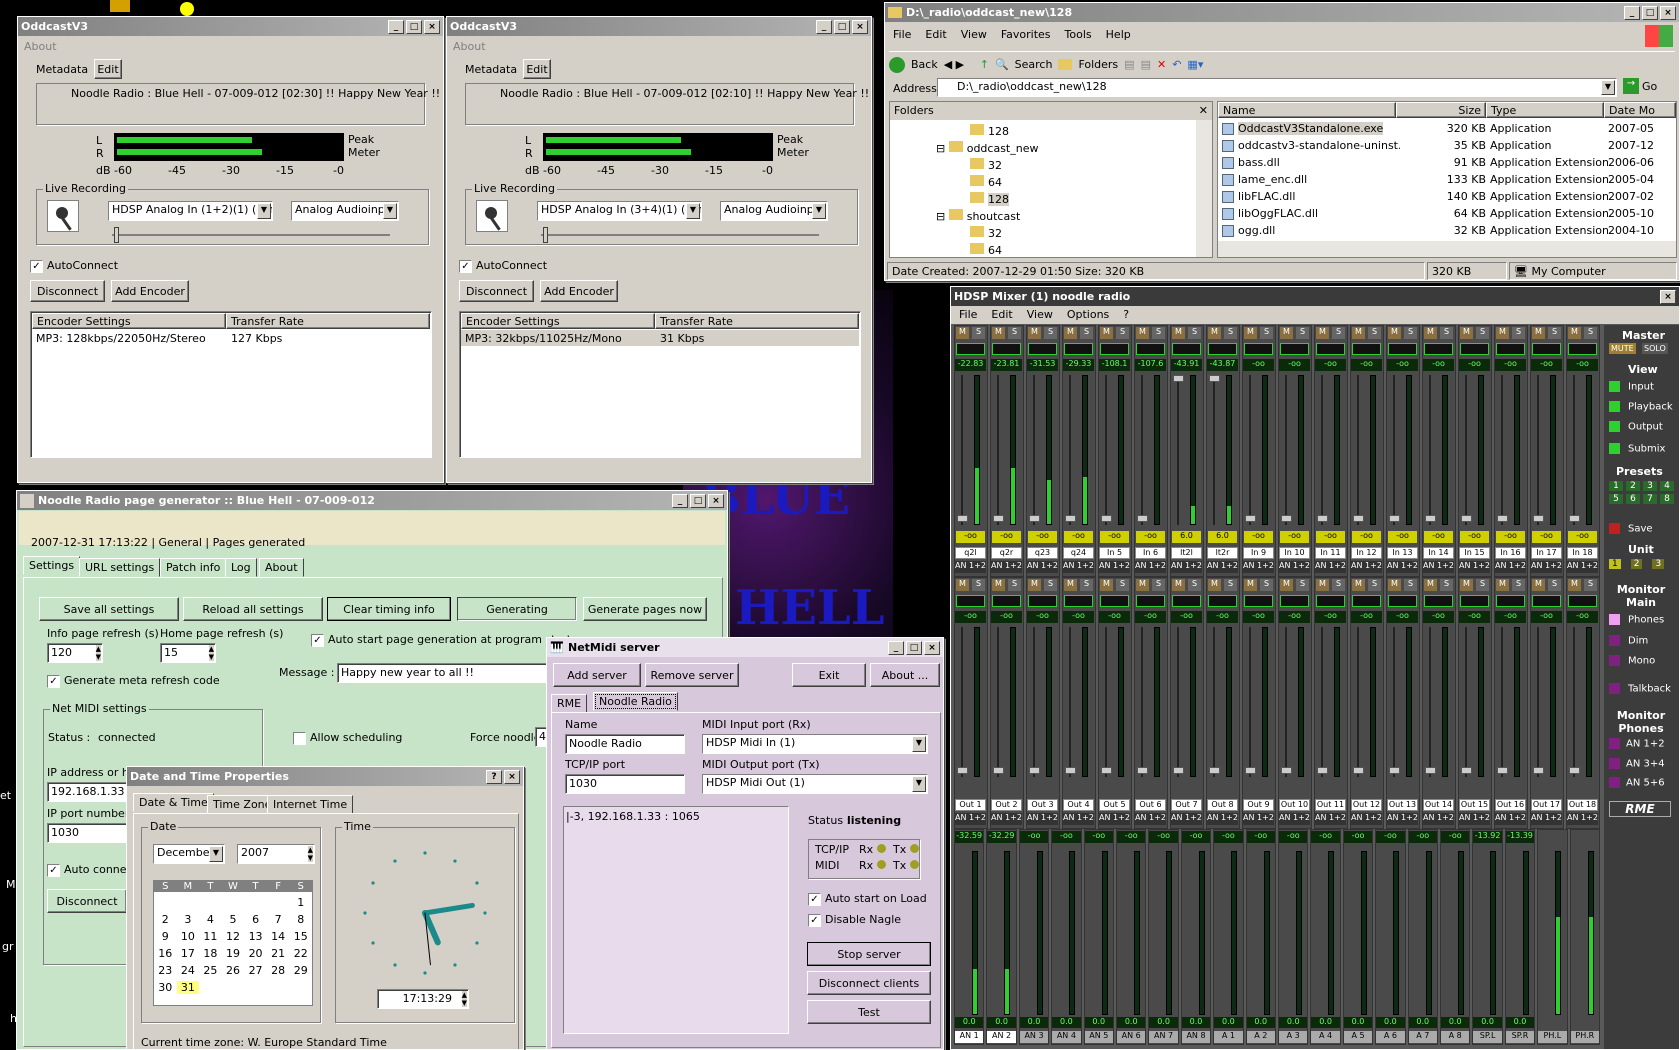 This screenshot has height=1050, width=1680. Describe the element at coordinates (1129, 64) in the screenshot. I see `move-to-icon: ▤` at that location.